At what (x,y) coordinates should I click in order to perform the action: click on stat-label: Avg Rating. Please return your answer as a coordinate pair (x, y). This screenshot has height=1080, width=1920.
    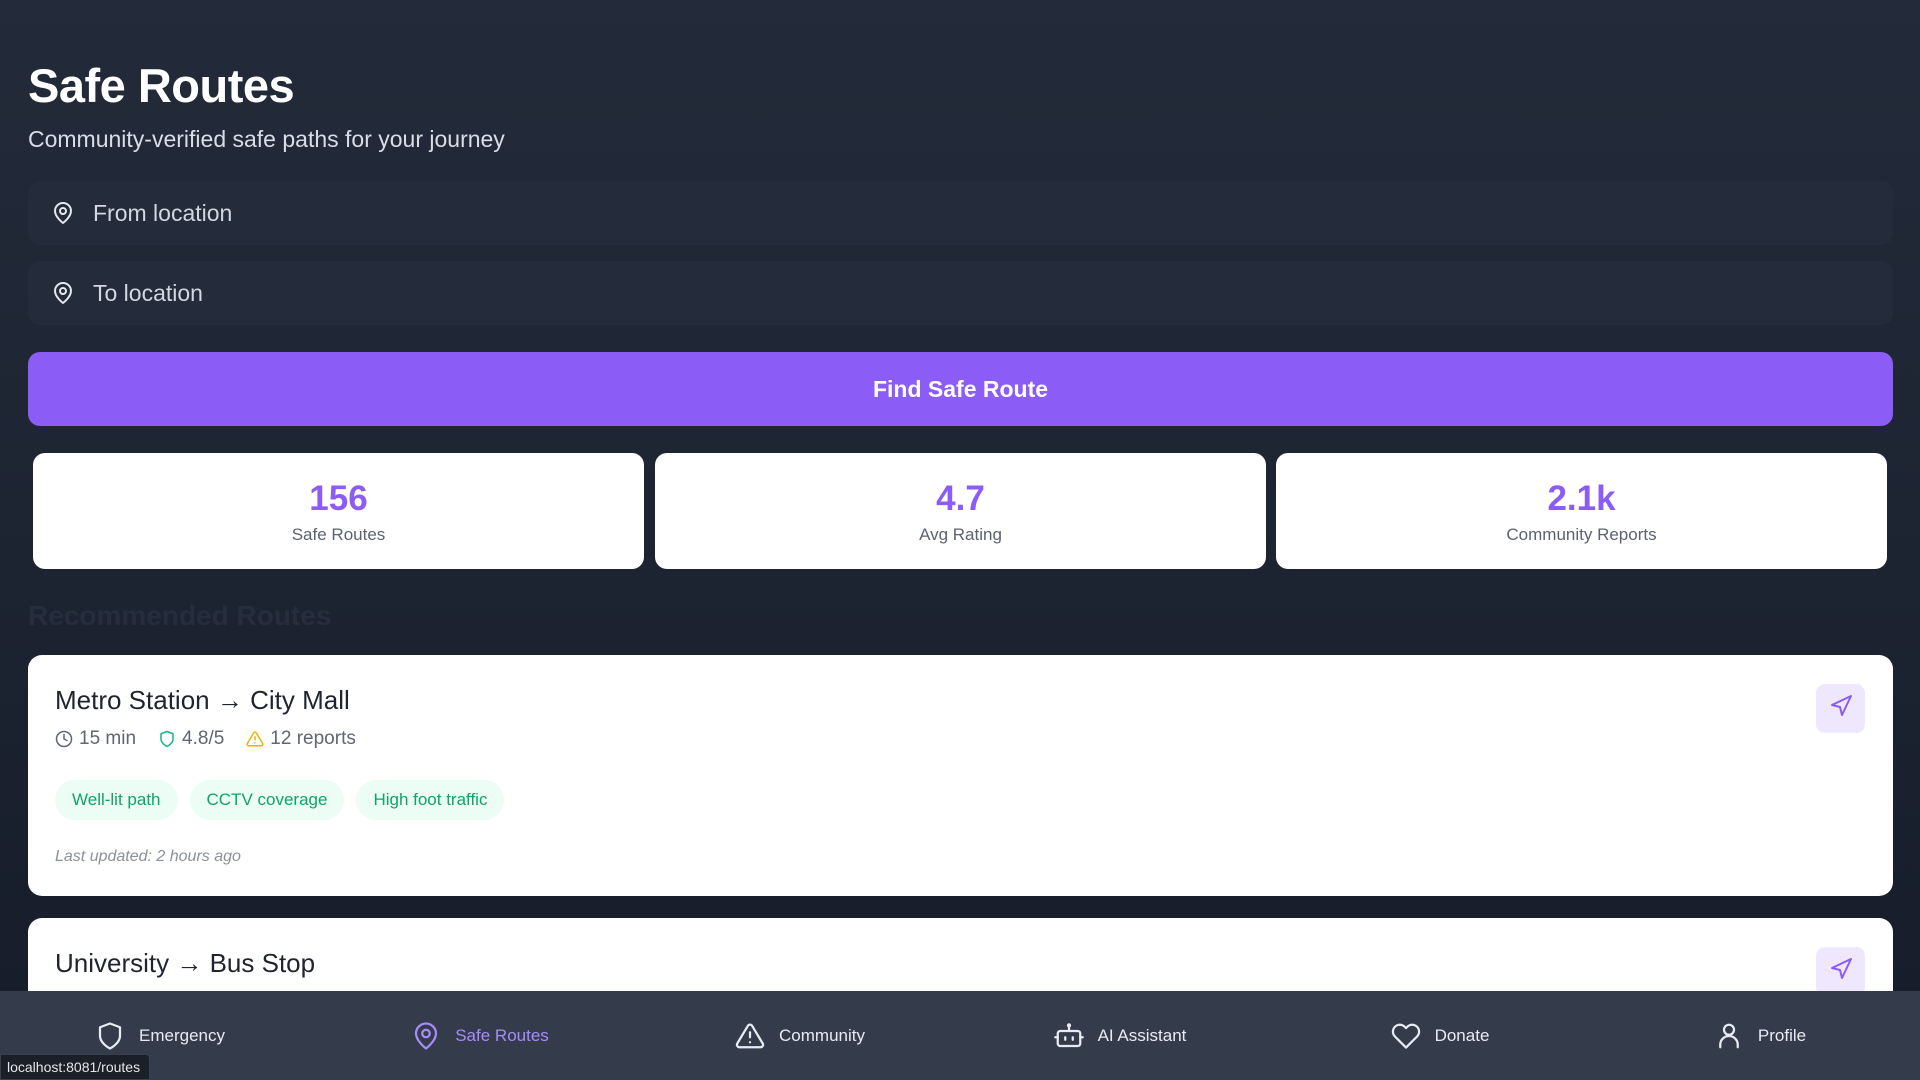
    Looking at the image, I should click on (960, 534).